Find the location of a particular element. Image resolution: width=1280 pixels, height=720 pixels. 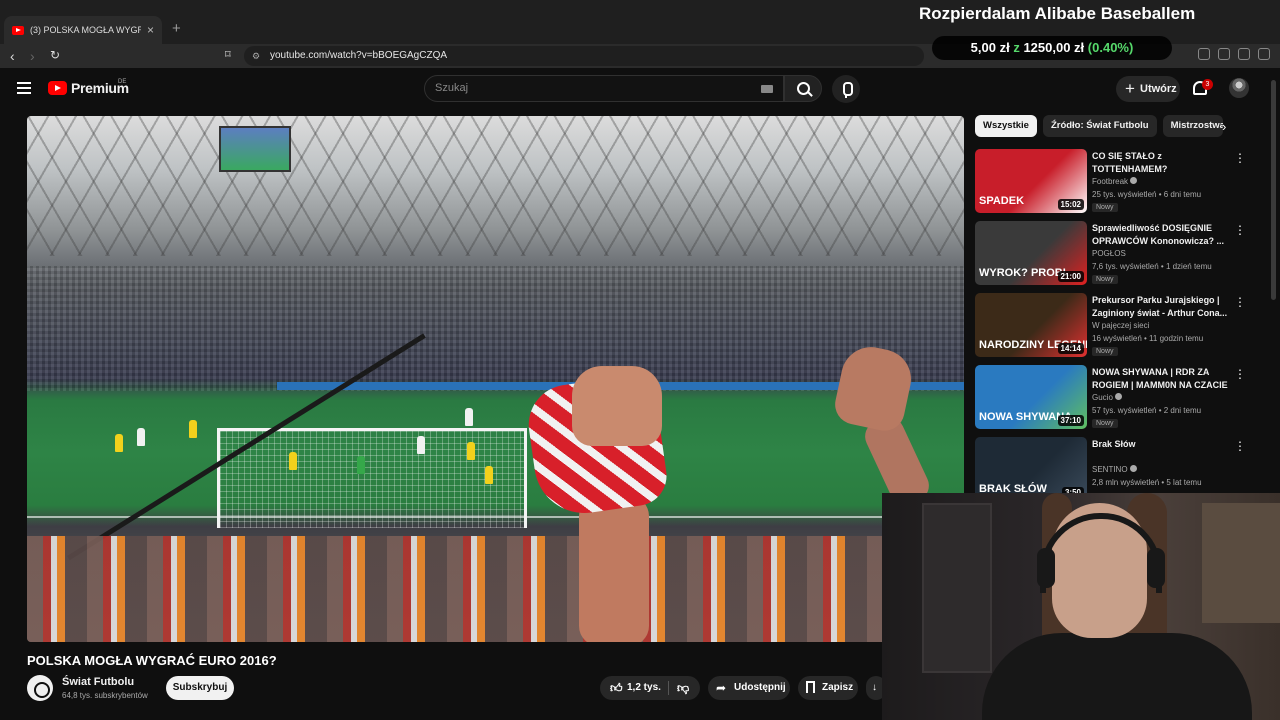

subscribe-button: Subskrybuj is located at coordinates (200, 688).